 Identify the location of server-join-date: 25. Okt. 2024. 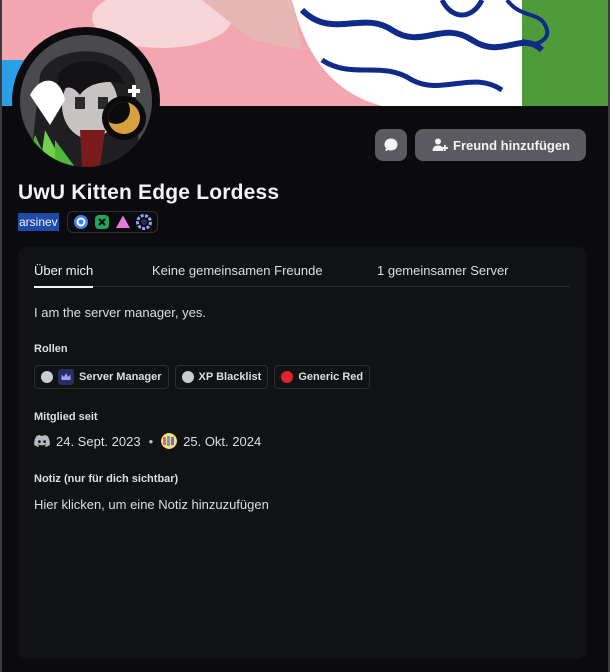
(222, 441).